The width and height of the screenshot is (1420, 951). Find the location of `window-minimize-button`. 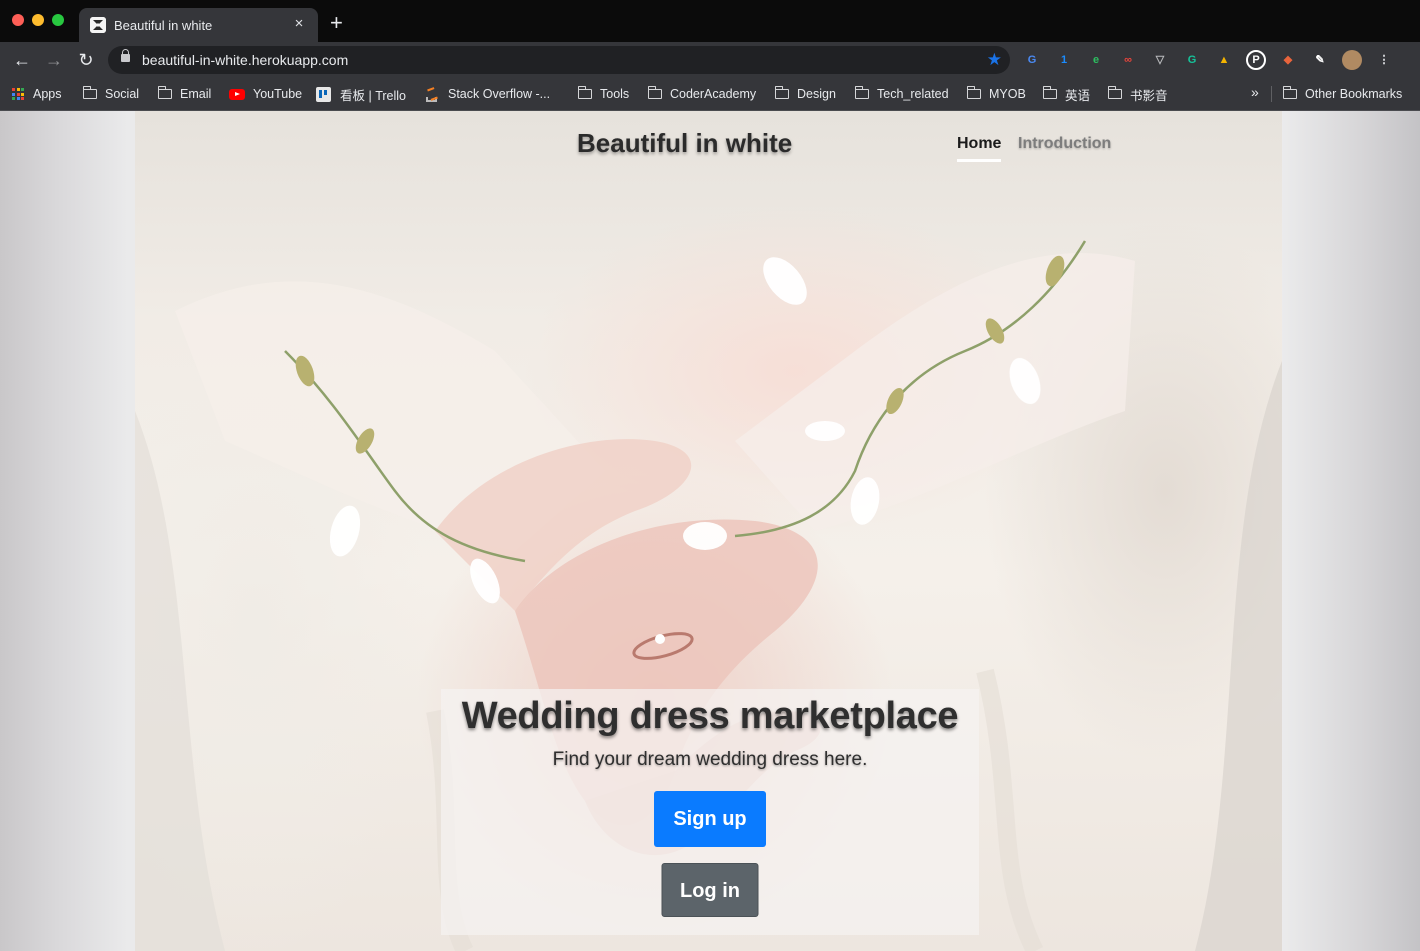

window-minimize-button is located at coordinates (38, 20).